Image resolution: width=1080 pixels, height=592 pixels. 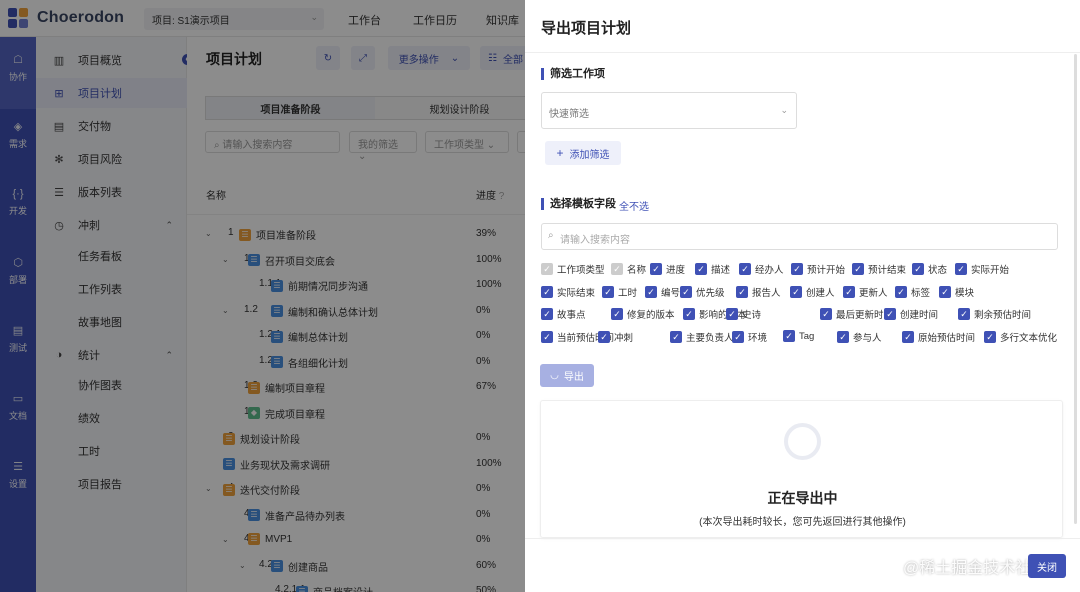 I want to click on field-checkbox-label: 工作项类型, so click(x=581, y=270).